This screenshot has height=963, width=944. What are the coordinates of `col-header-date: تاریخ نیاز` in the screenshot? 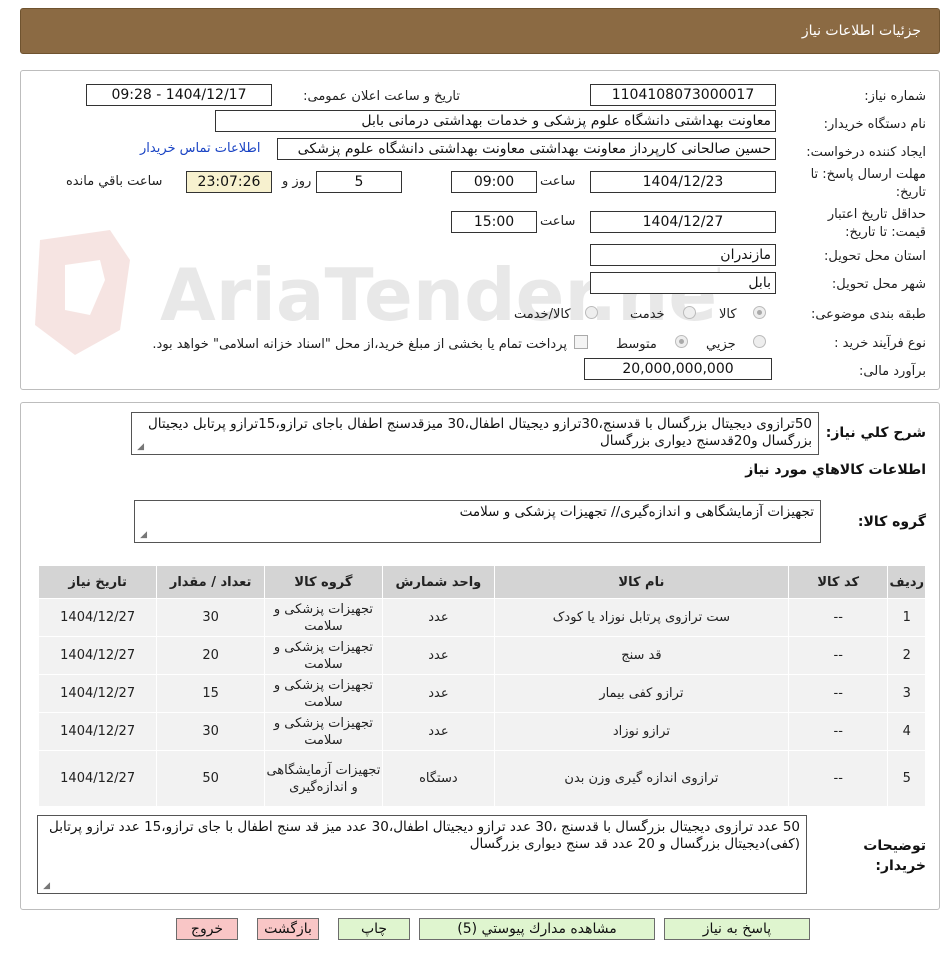 It's located at (97, 582).